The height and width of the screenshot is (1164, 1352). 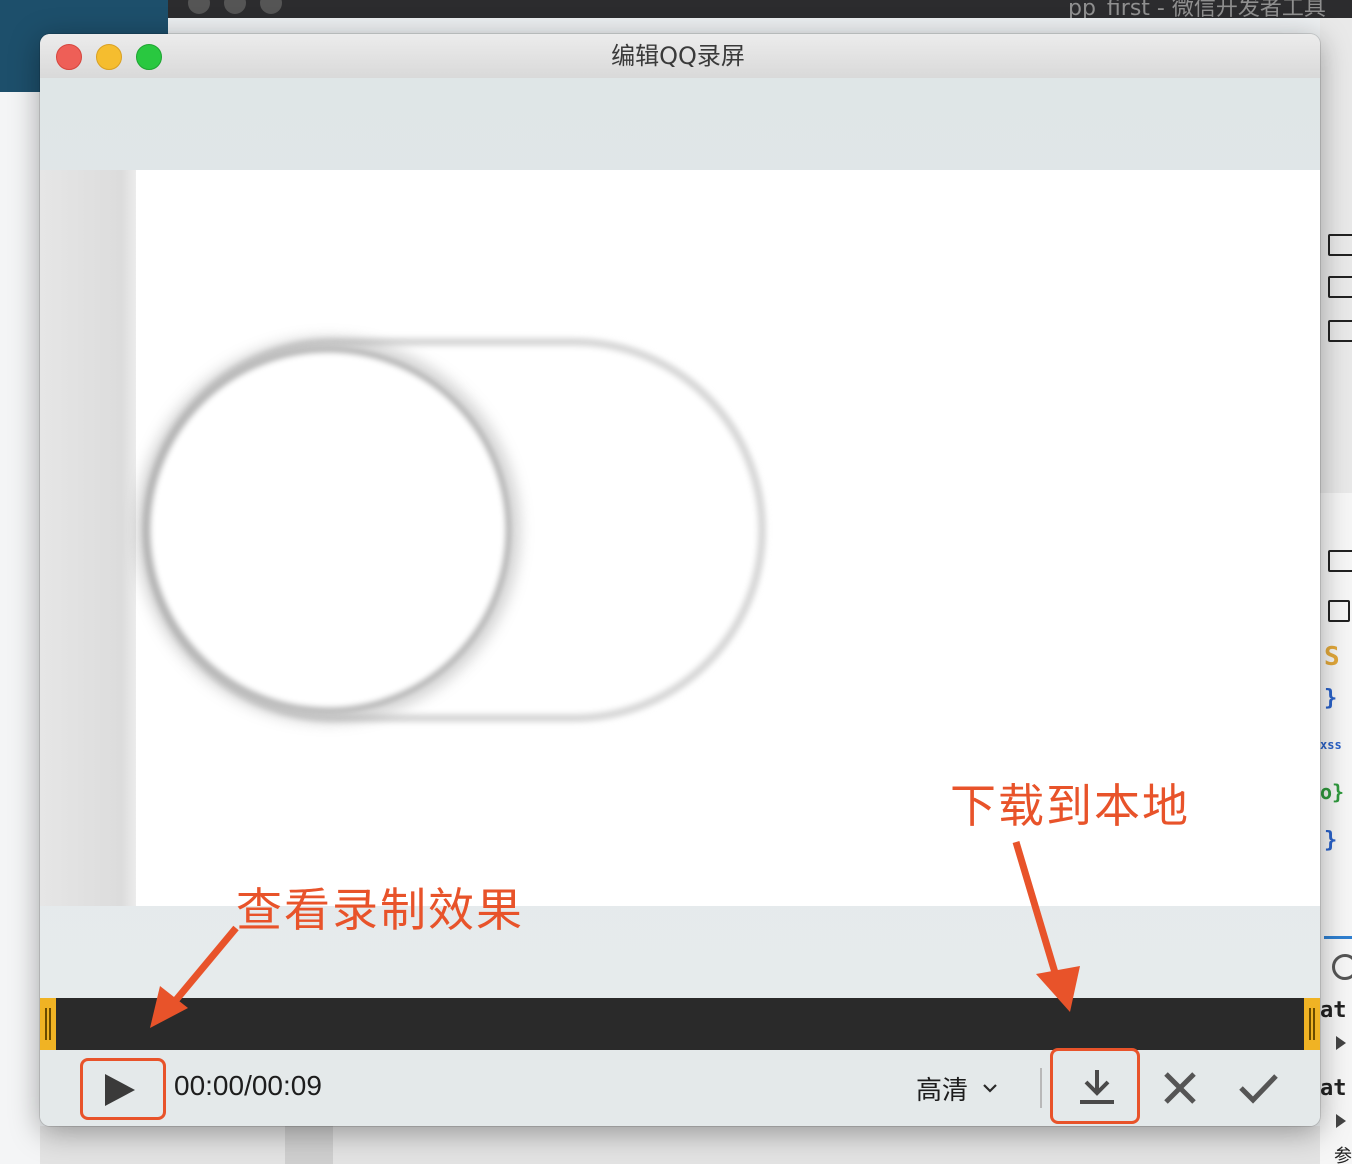 I want to click on background-window-title: pp_first - 微信开发者工具, so click(x=1197, y=9).